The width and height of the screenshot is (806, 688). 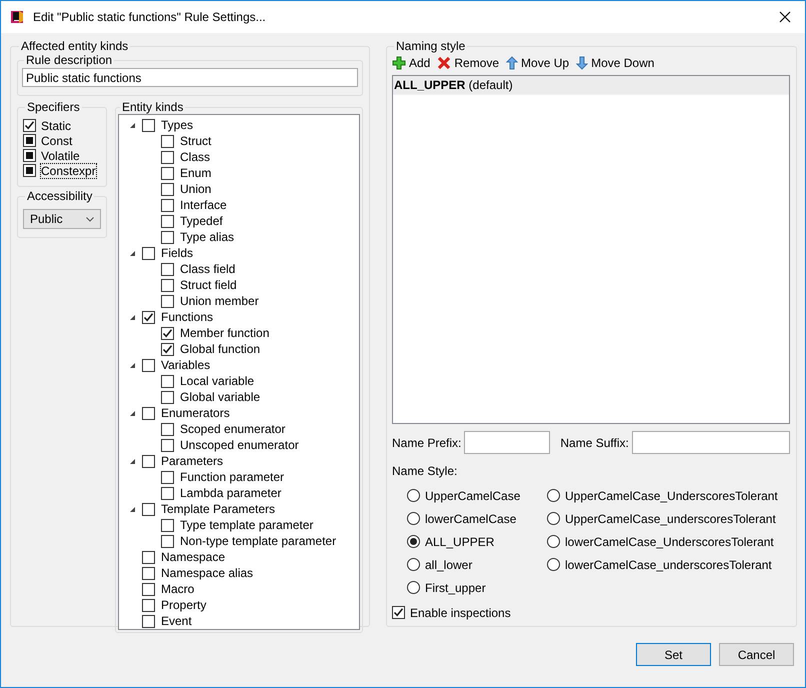 What do you see at coordinates (711, 442) in the screenshot?
I see `name-suffix-field` at bounding box center [711, 442].